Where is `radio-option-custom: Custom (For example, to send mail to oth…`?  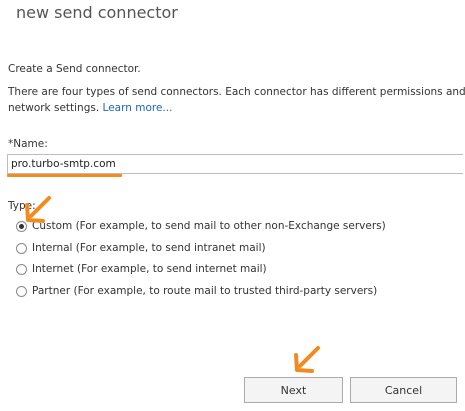 radio-option-custom: Custom (For example, to send mail to oth… is located at coordinates (201, 226).